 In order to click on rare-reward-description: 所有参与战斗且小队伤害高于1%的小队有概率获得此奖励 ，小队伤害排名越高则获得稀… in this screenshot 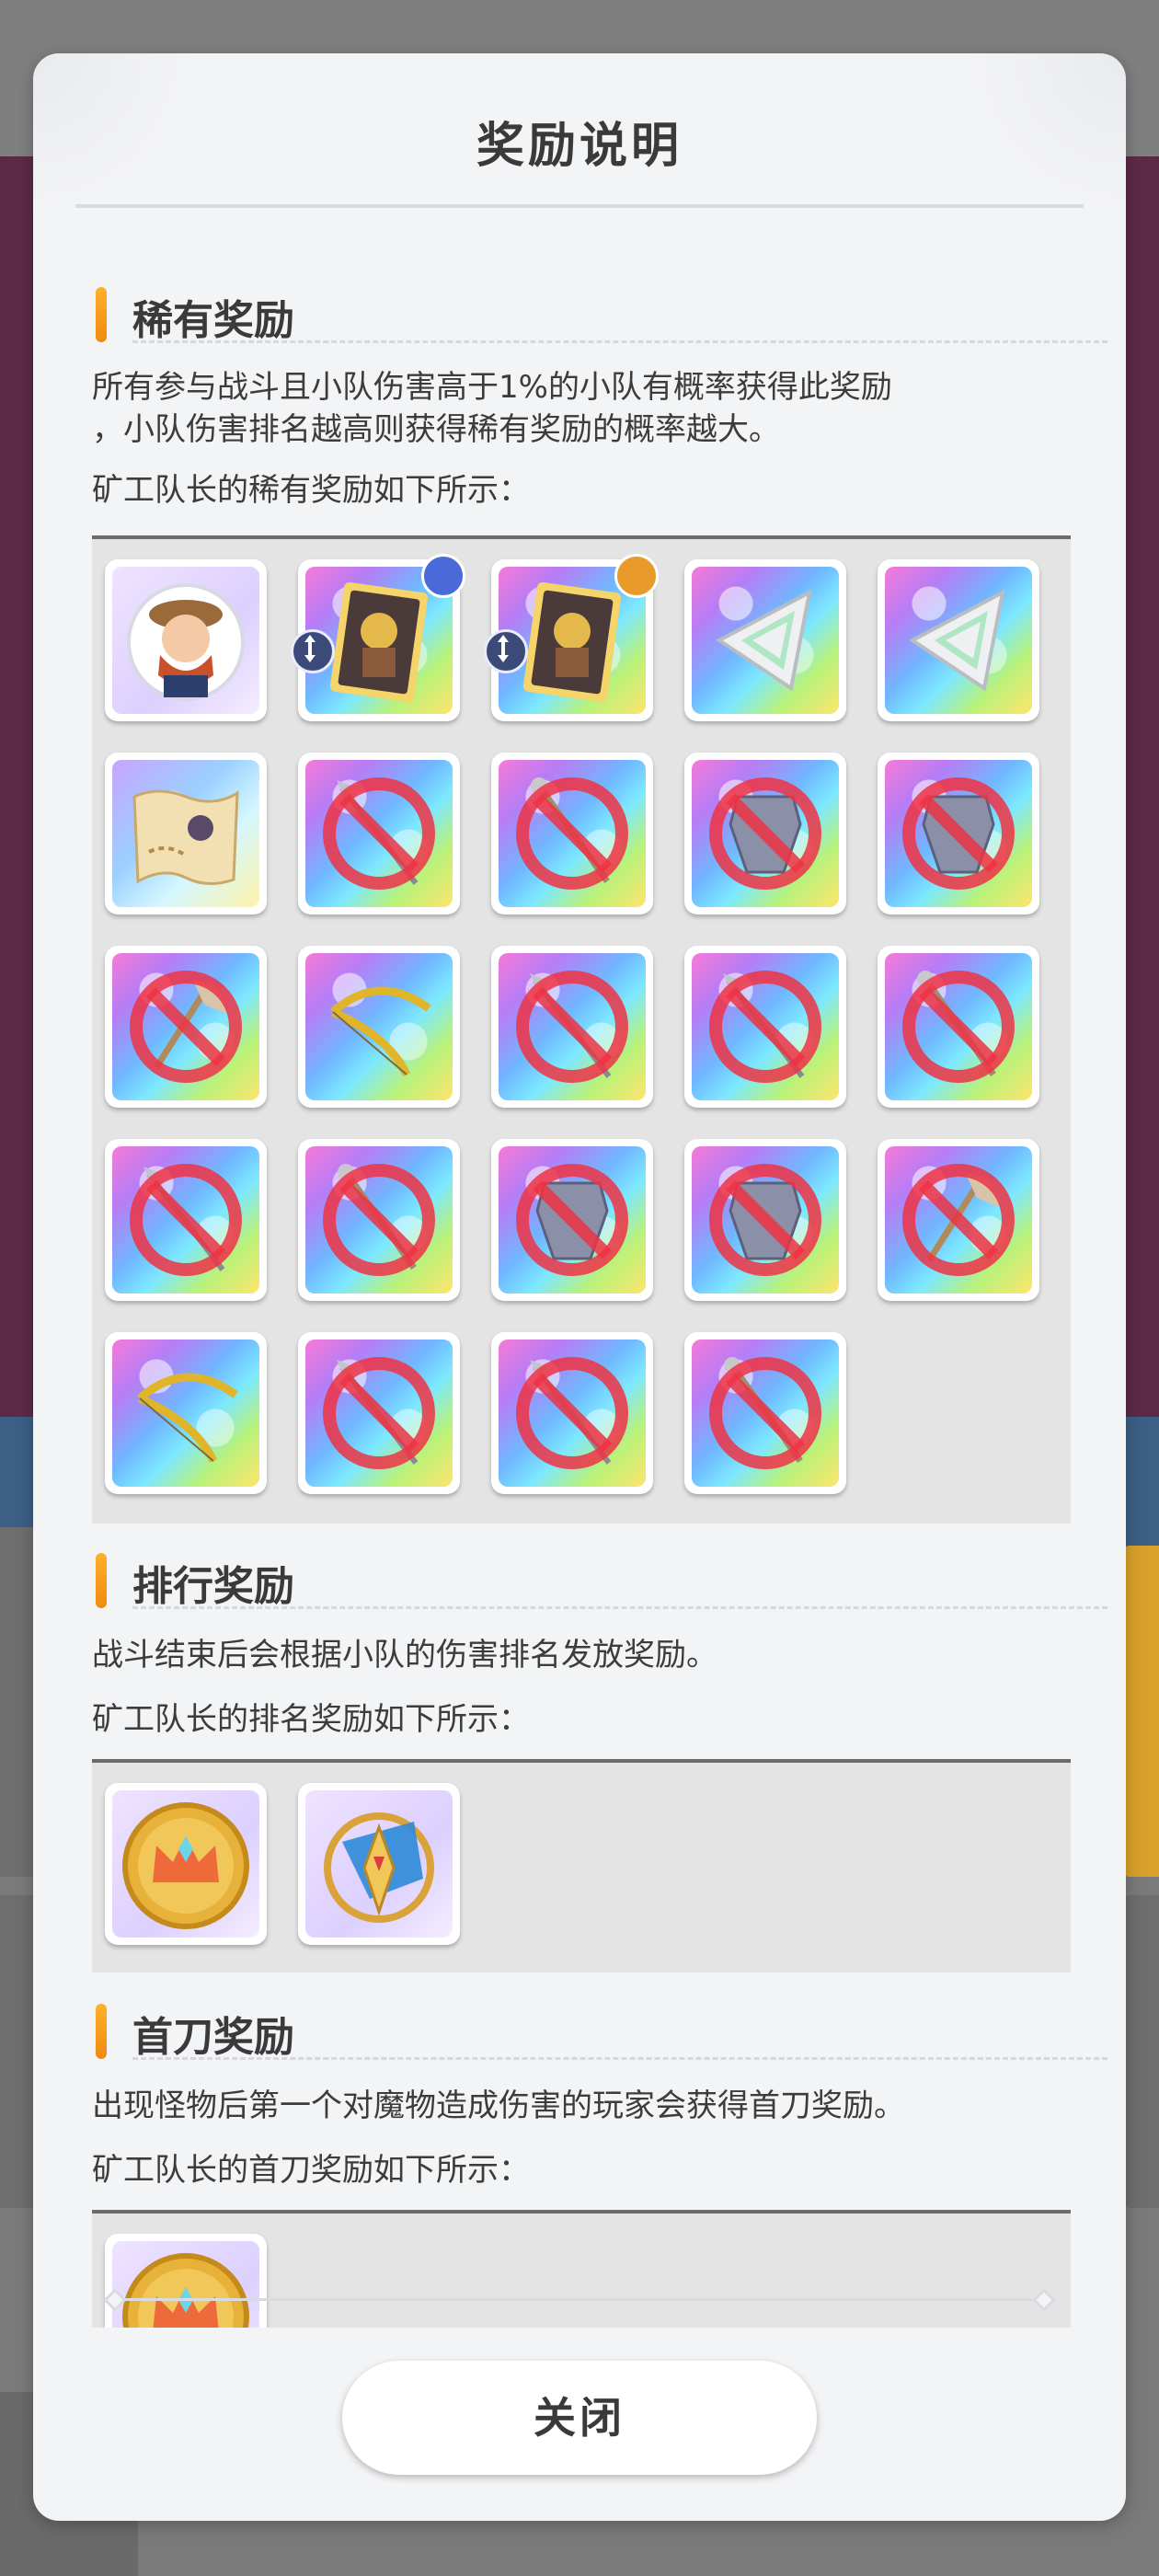, I will do `click(588, 408)`.